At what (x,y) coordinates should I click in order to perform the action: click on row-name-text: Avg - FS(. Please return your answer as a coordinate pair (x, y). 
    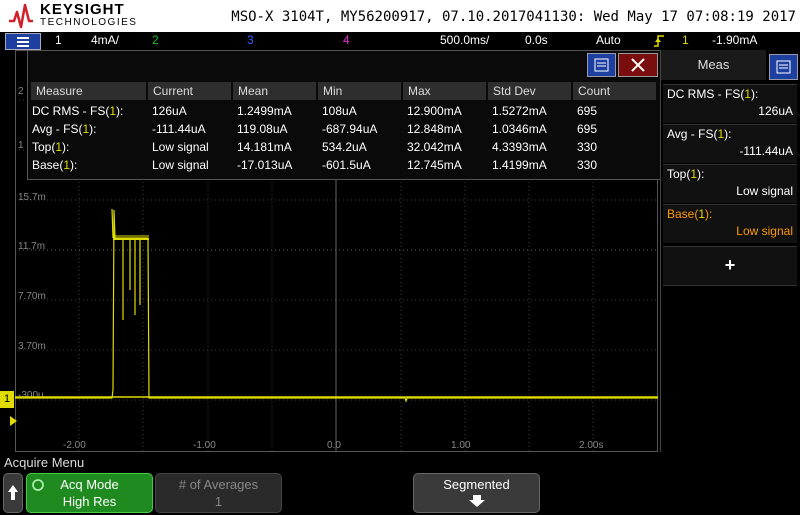
    Looking at the image, I should click on (57, 129).